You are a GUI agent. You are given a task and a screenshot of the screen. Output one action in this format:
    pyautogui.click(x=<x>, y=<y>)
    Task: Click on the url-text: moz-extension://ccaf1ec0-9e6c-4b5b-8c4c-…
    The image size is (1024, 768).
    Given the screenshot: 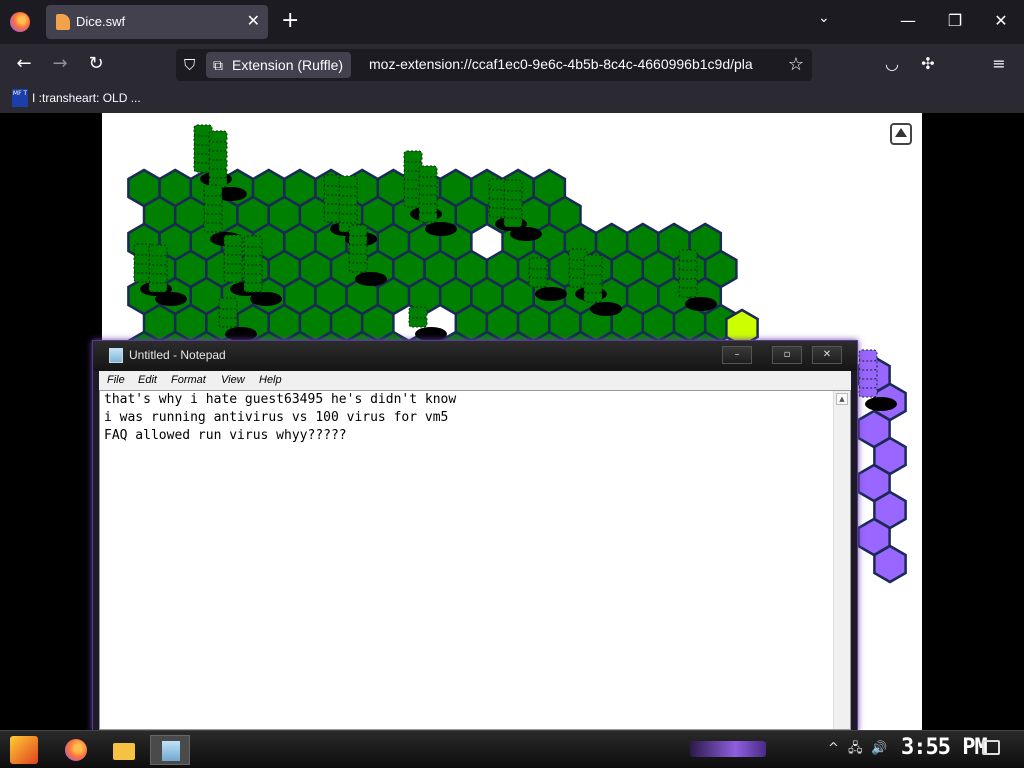 What is the action you would take?
    pyautogui.click(x=561, y=64)
    